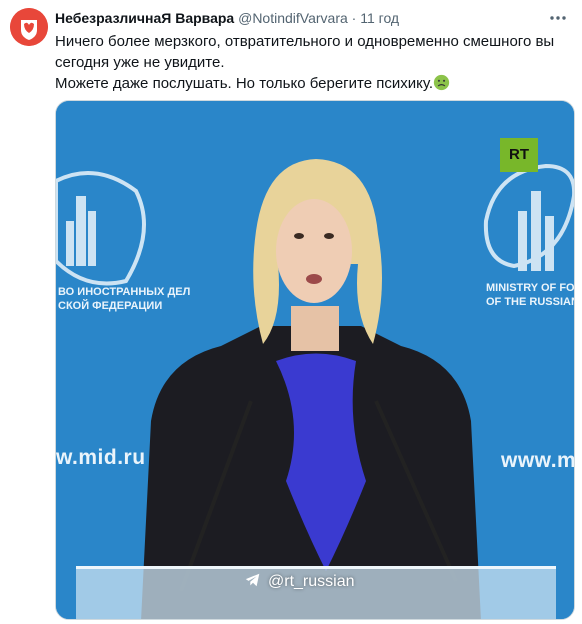  Describe the element at coordinates (519, 155) in the screenshot. I see `rt-channel-logo: RT` at that location.